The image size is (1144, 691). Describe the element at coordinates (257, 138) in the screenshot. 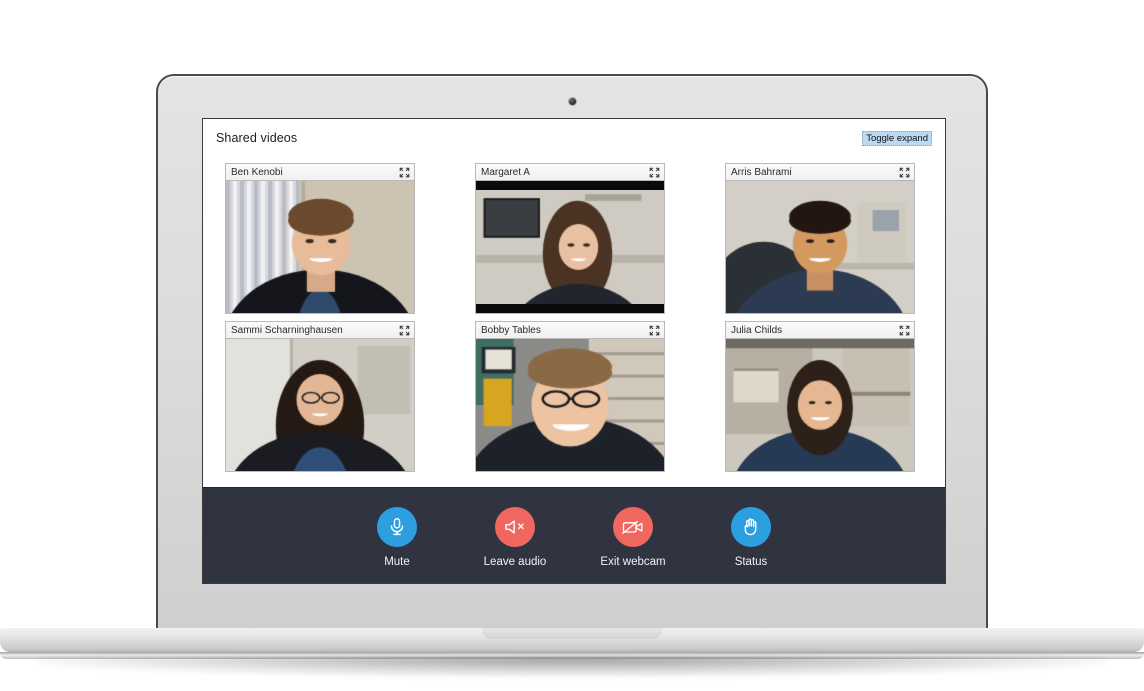

I see `page-title: Shared videos` at that location.